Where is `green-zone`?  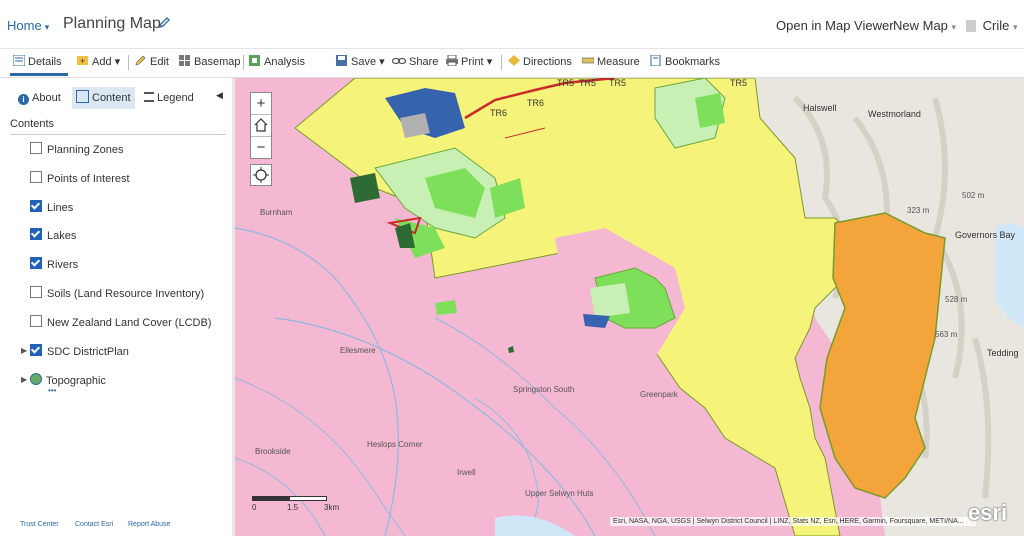
green-zone is located at coordinates (710, 110).